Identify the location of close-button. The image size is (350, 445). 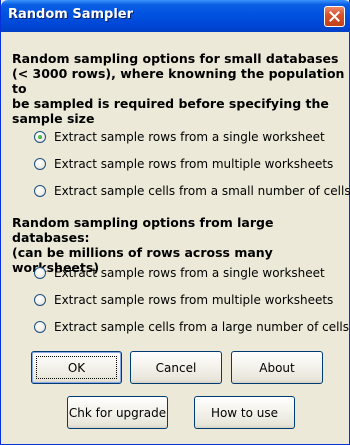
(334, 16).